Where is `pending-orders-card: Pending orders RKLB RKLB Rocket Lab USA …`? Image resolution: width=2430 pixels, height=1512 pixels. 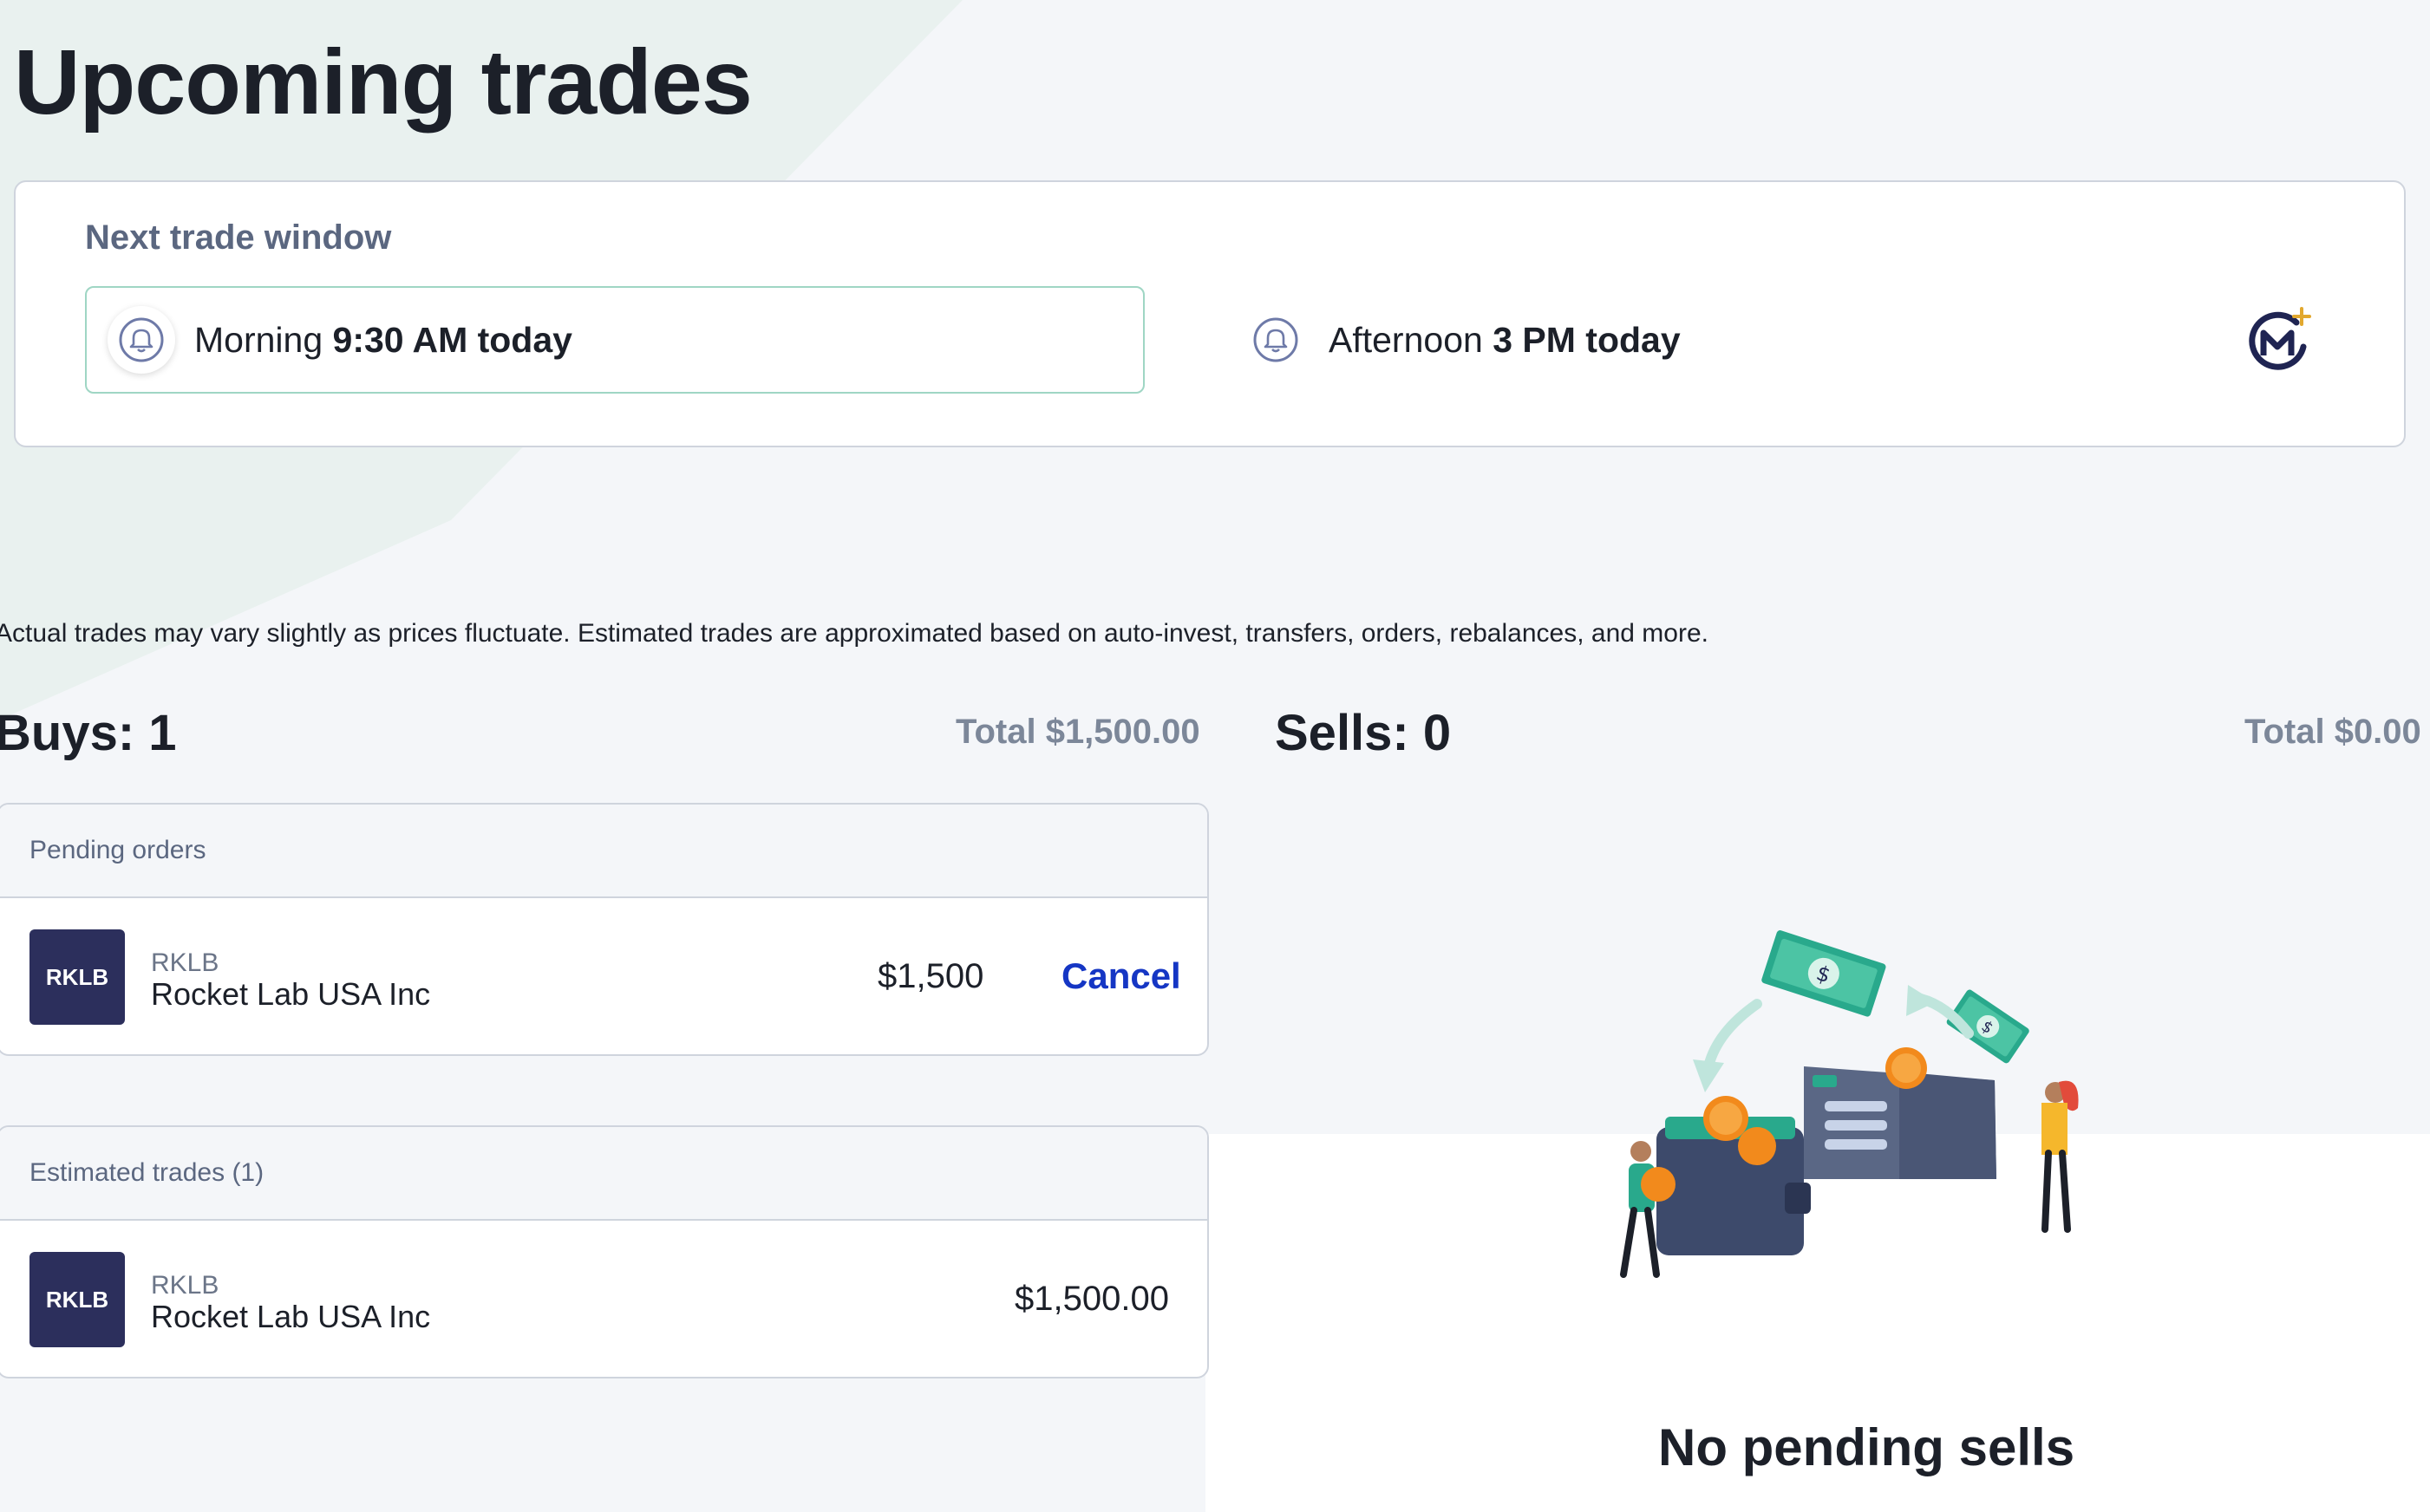 pending-orders-card: Pending orders RKLB RKLB Rocket Lab USA … is located at coordinates (604, 930).